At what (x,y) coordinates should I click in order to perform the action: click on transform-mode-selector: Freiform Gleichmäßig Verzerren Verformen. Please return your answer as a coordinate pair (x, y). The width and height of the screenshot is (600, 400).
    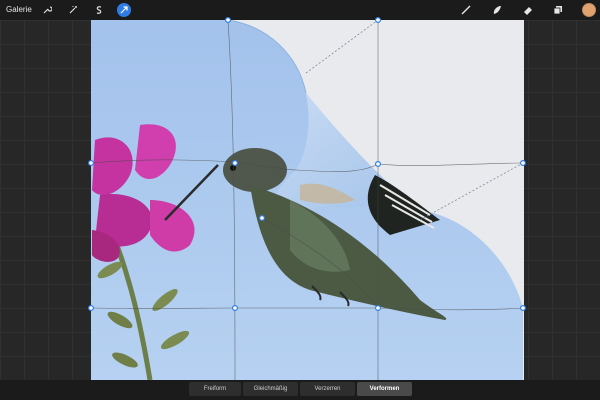
    Looking at the image, I should click on (300, 389).